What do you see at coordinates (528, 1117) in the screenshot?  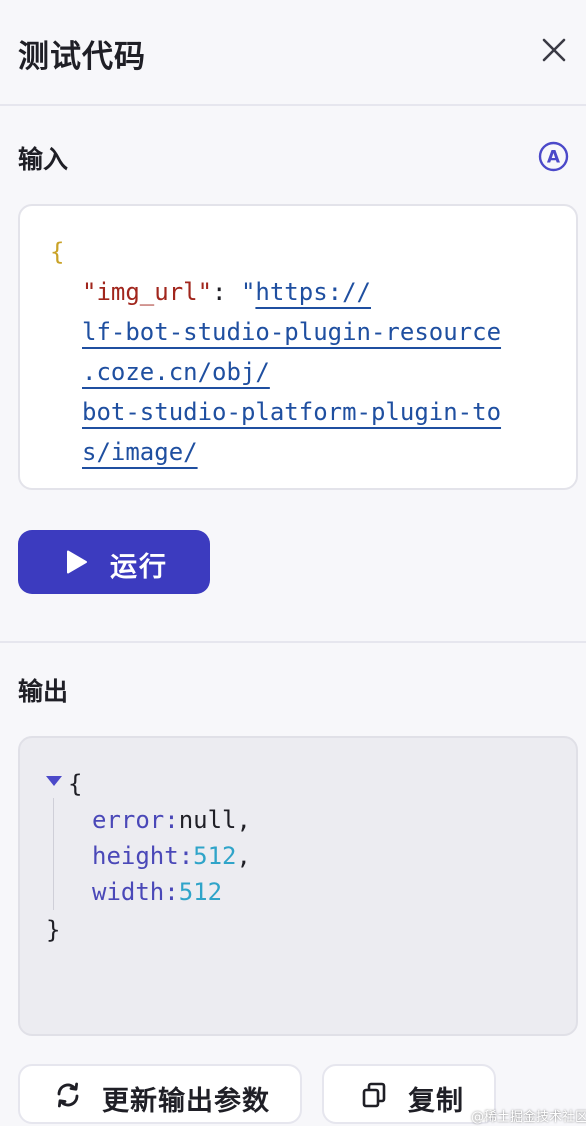 I see `watermark: @稀土掘金技术社区` at bounding box center [528, 1117].